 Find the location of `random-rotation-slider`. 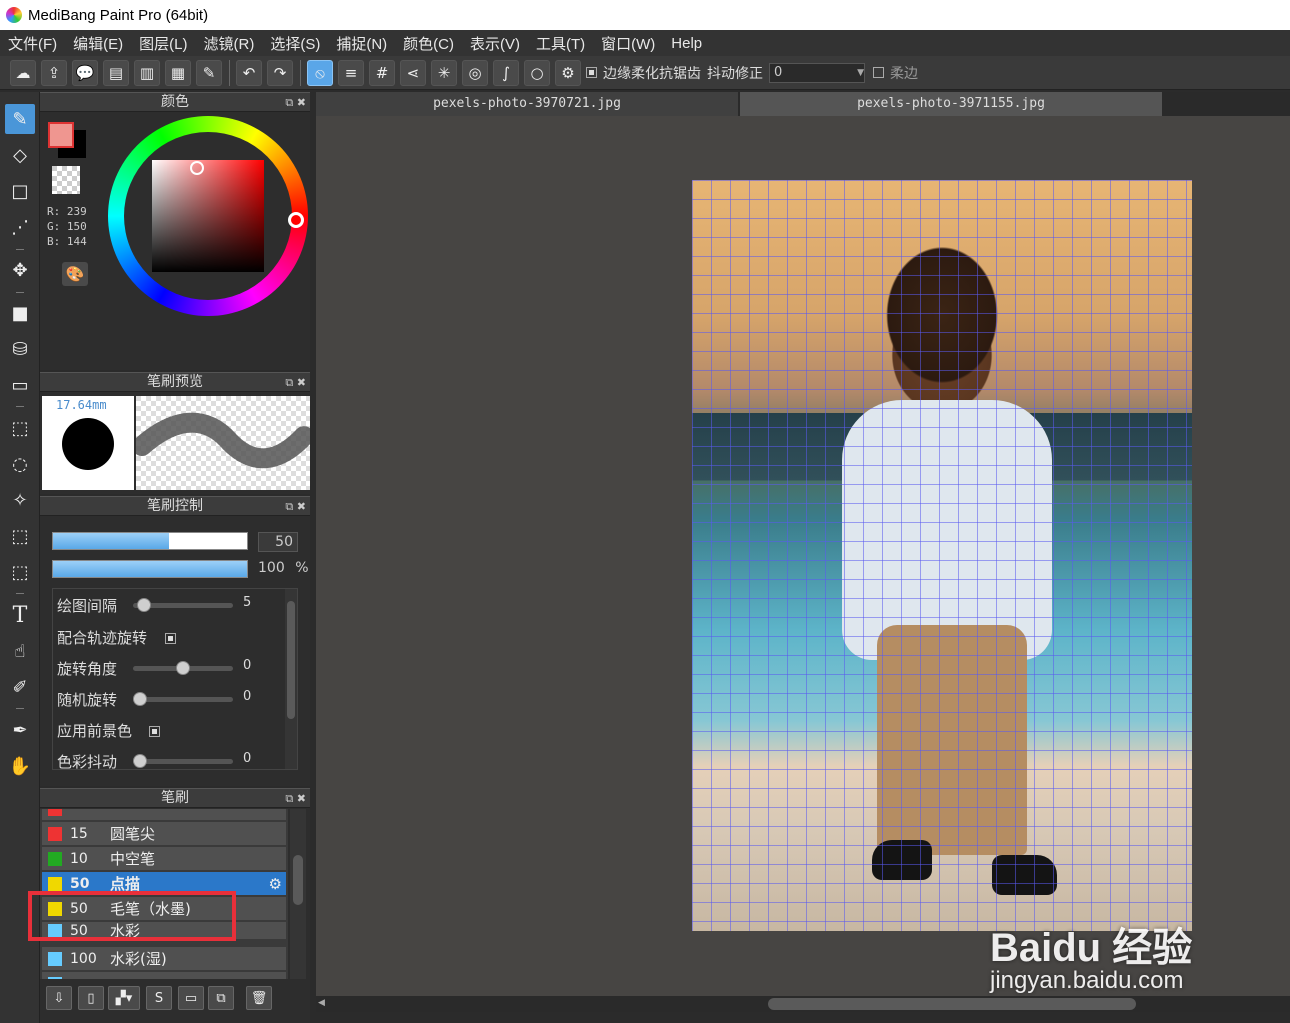

random-rotation-slider is located at coordinates (183, 699).